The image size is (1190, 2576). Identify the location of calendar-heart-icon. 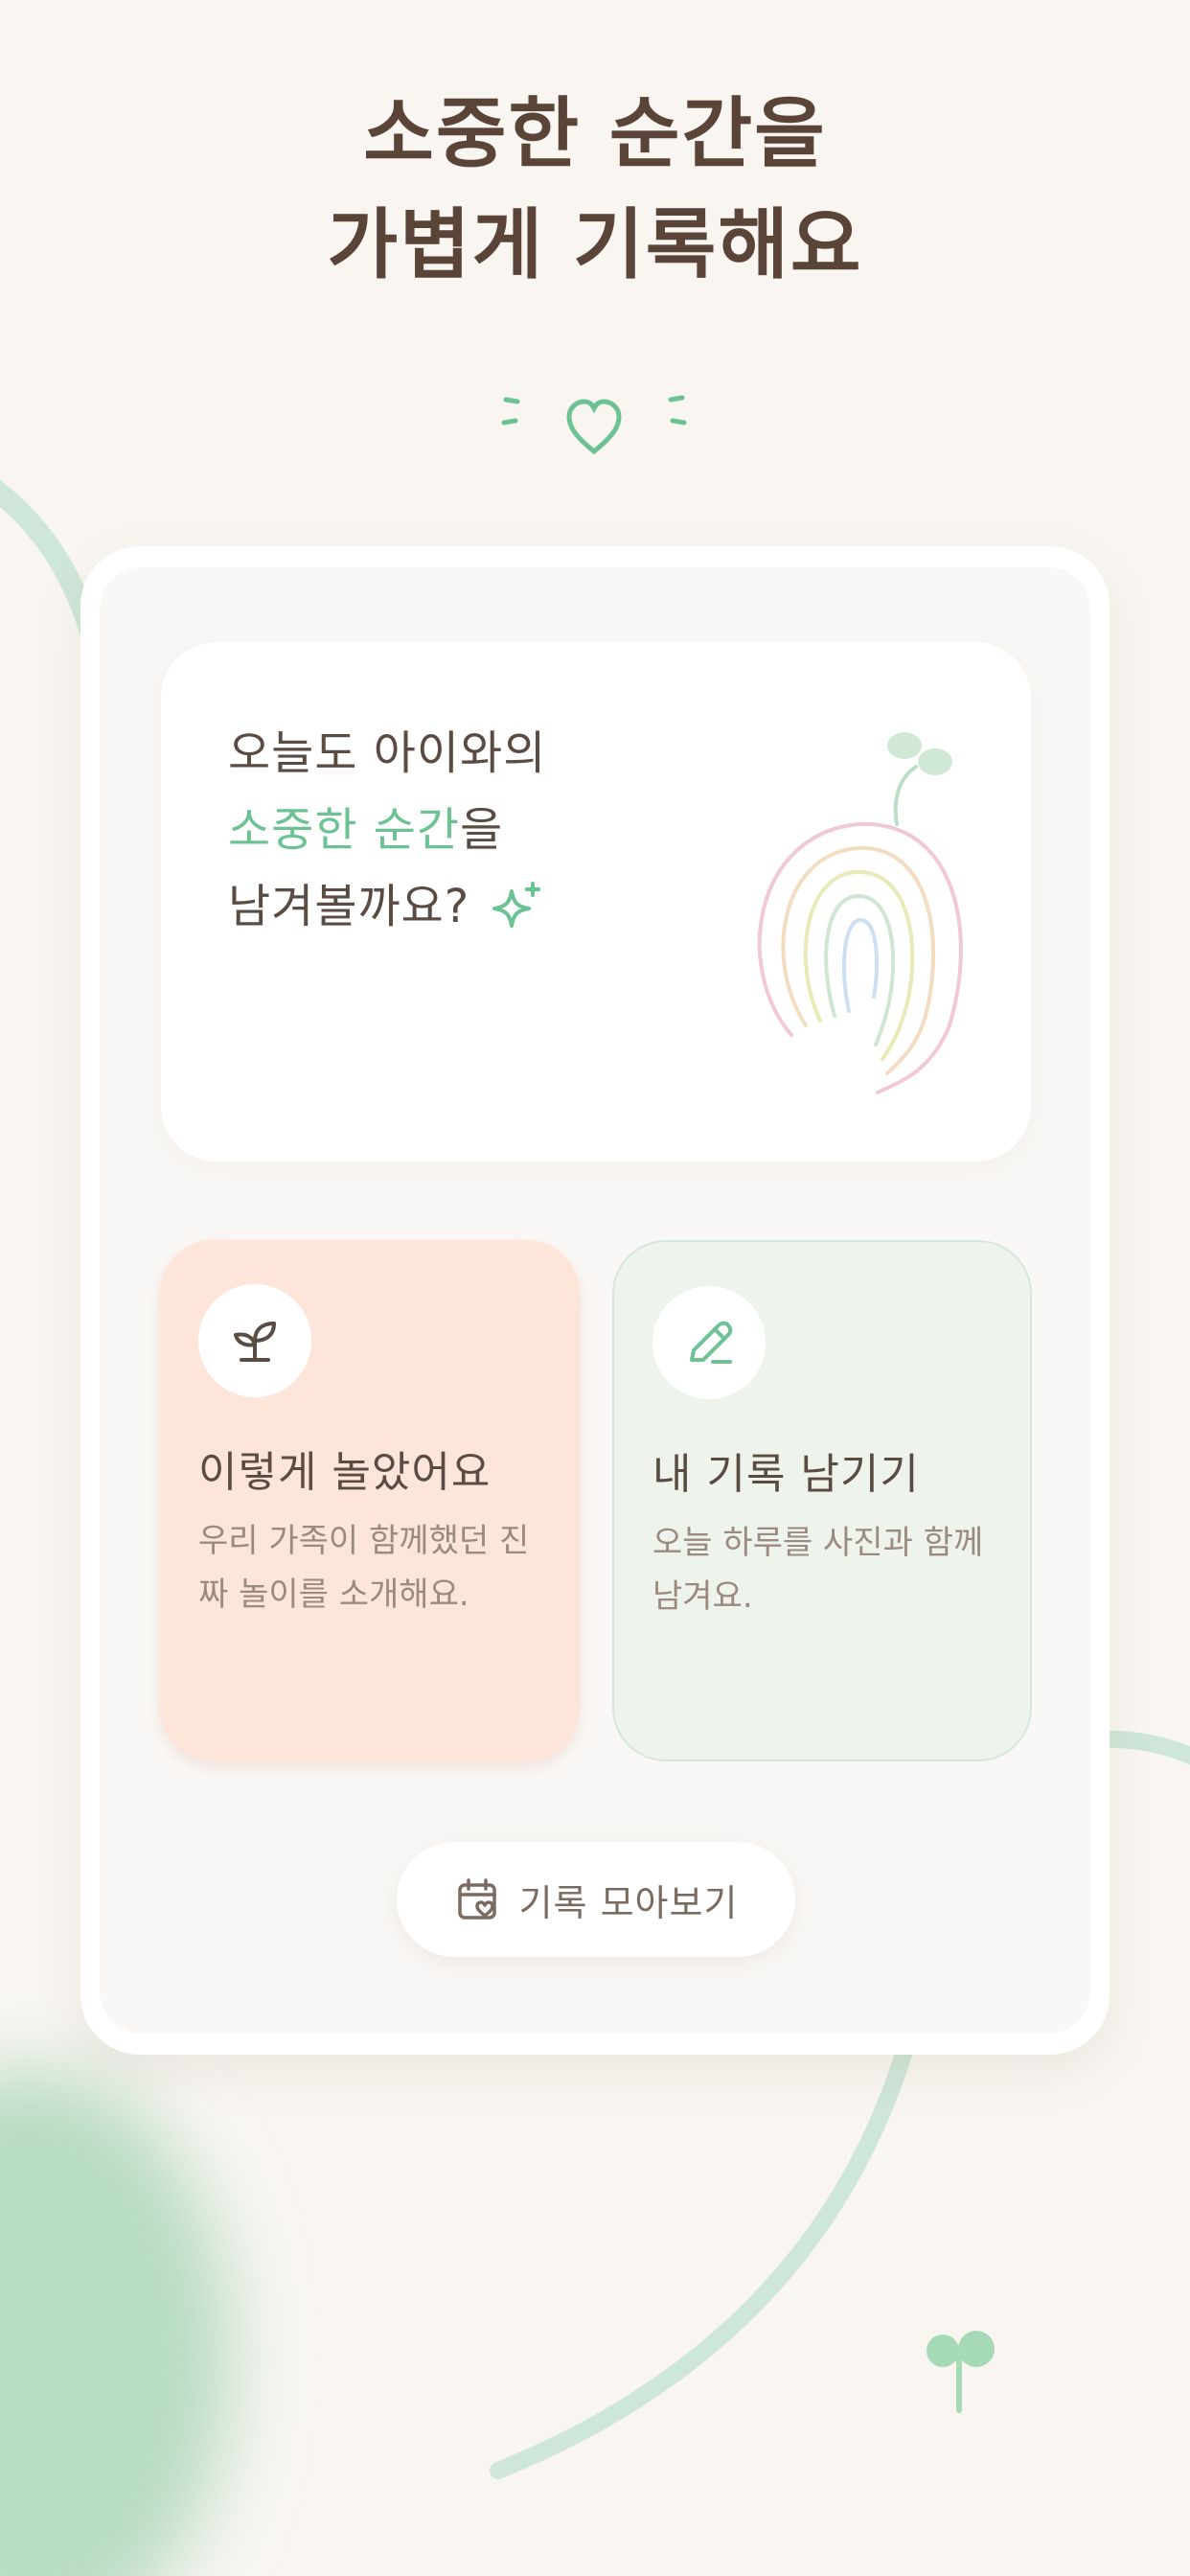
(476, 1899).